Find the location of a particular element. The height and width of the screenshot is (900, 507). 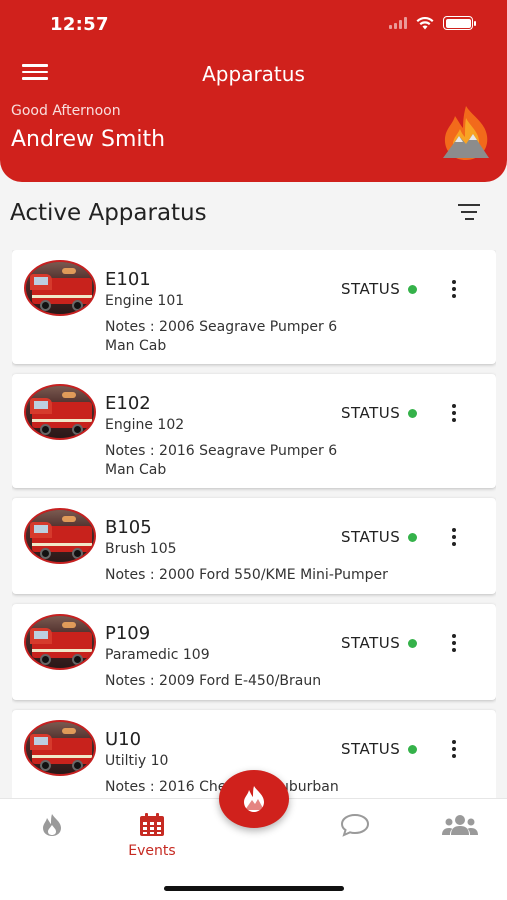

apparatus-name: Engine 102 is located at coordinates (145, 425).